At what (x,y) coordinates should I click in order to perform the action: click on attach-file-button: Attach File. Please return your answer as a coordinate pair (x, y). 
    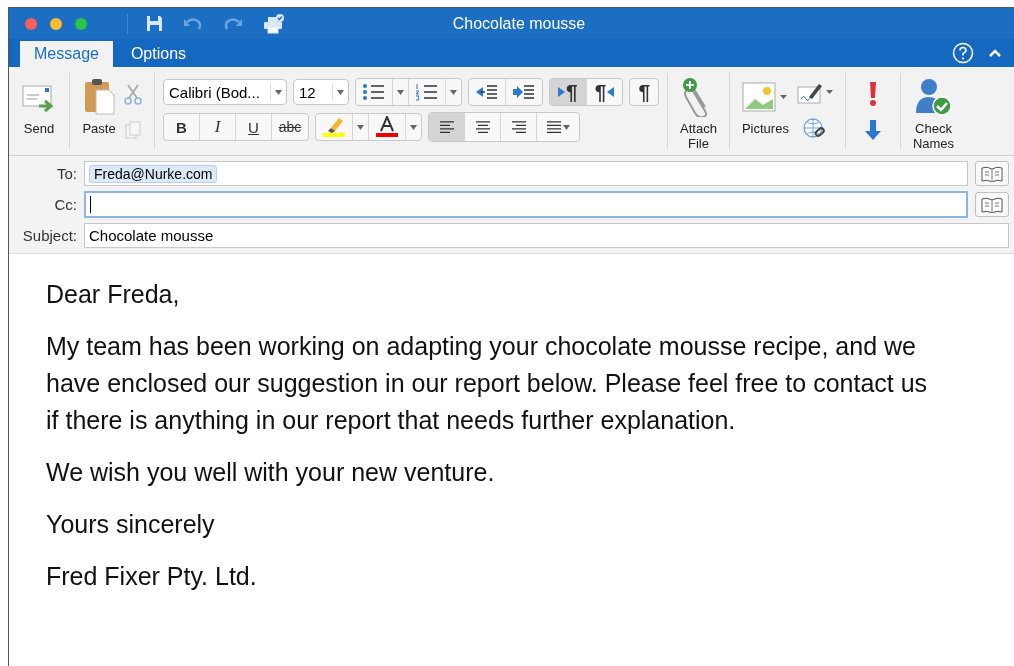
    Looking at the image, I should click on (698, 111).